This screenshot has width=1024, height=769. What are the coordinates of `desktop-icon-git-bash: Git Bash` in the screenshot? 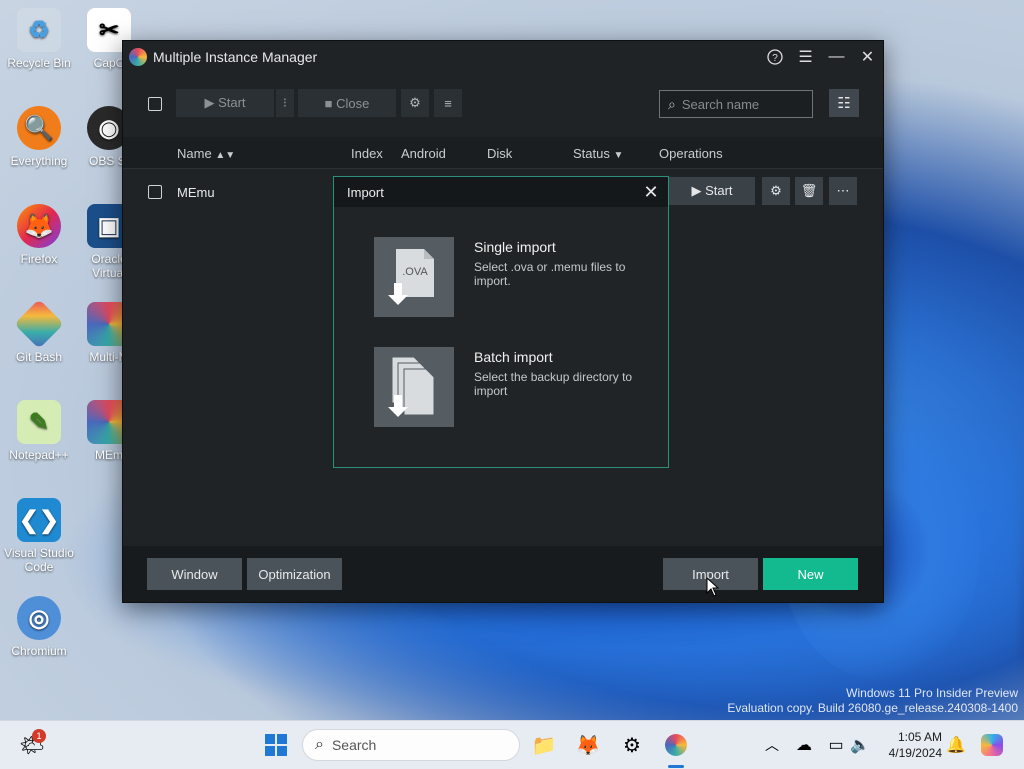 It's located at (39, 331).